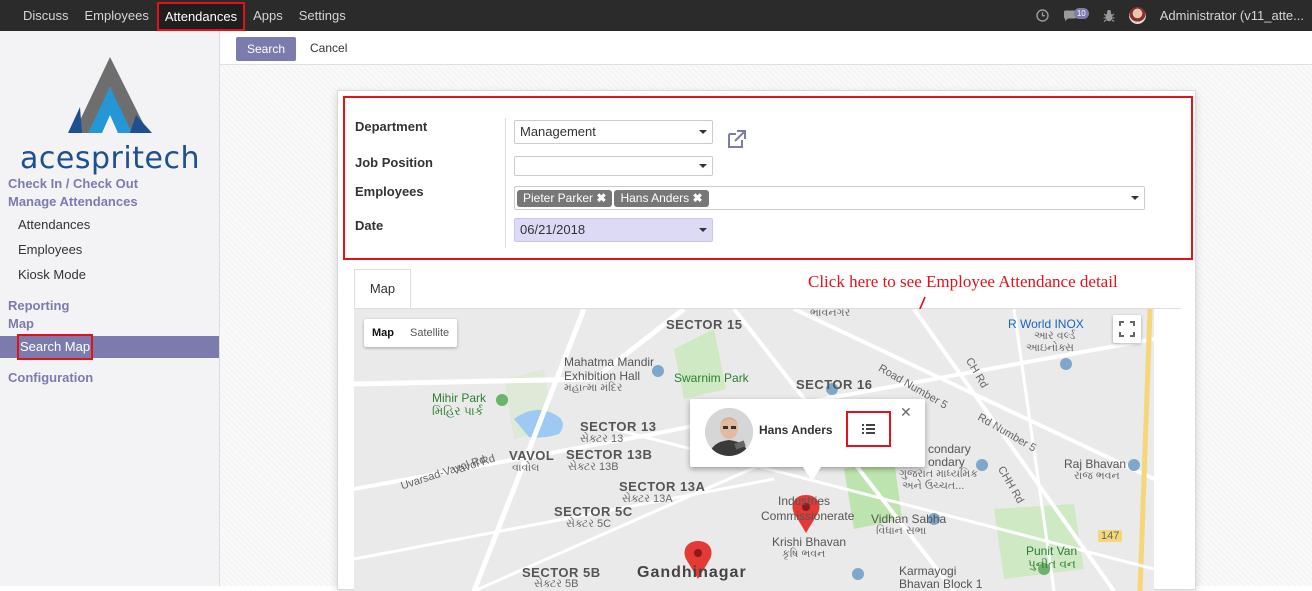  What do you see at coordinates (609, 454) in the screenshot?
I see `map-label: SECTOR 13B` at bounding box center [609, 454].